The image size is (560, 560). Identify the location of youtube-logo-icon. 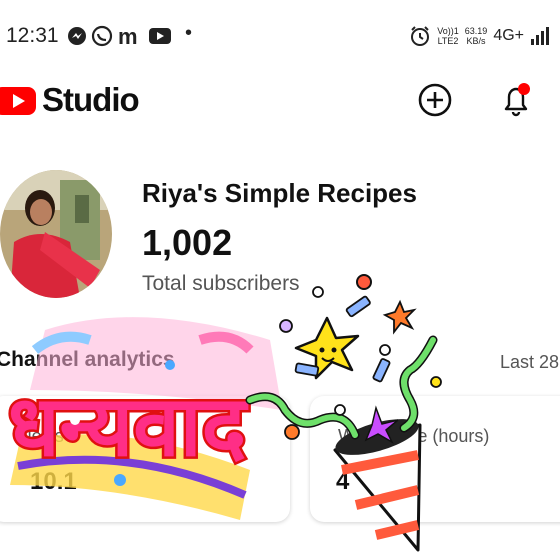
(18, 101).